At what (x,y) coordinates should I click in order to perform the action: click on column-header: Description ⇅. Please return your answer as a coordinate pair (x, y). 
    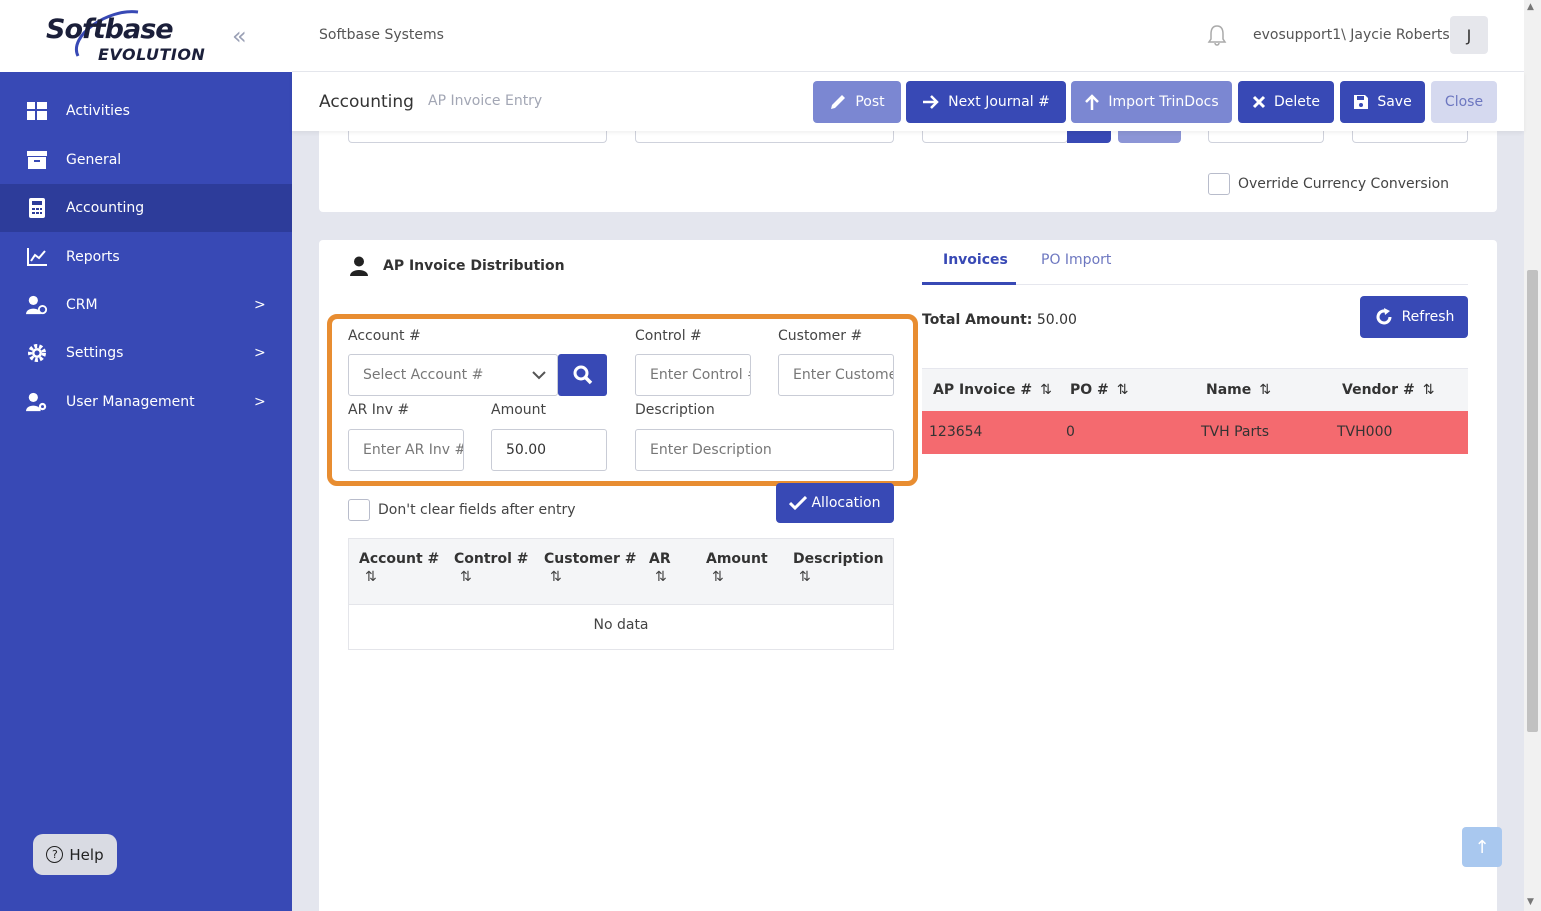
    Looking at the image, I should click on (838, 568).